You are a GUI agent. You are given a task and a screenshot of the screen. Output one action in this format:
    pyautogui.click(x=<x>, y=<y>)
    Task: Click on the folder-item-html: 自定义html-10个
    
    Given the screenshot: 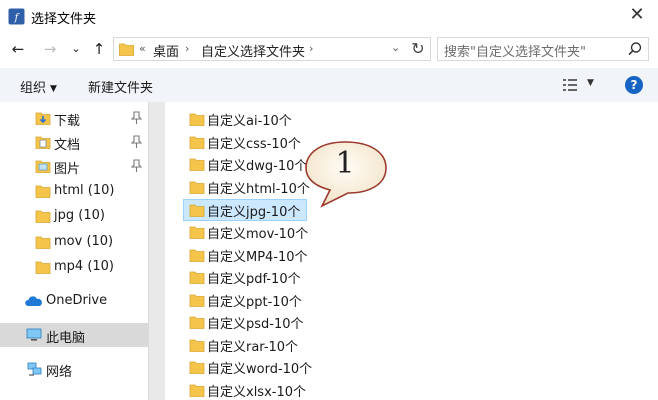 What is the action you would take?
    pyautogui.click(x=246, y=187)
    